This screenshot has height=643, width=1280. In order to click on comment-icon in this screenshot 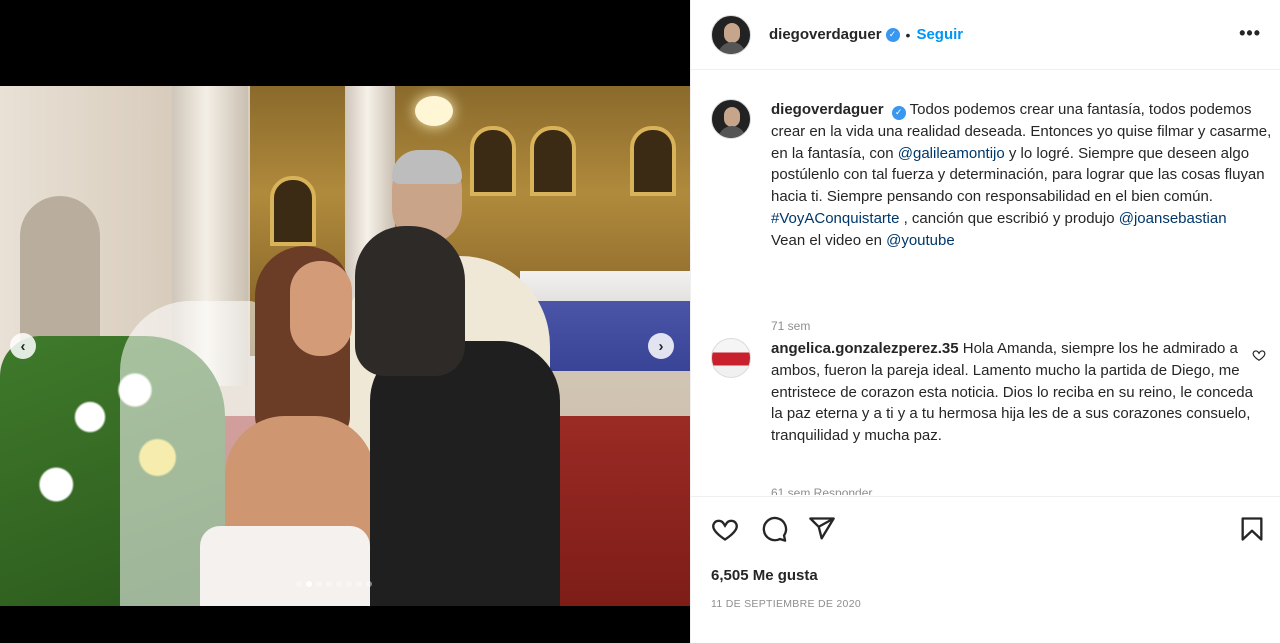, I will do `click(774, 529)`.